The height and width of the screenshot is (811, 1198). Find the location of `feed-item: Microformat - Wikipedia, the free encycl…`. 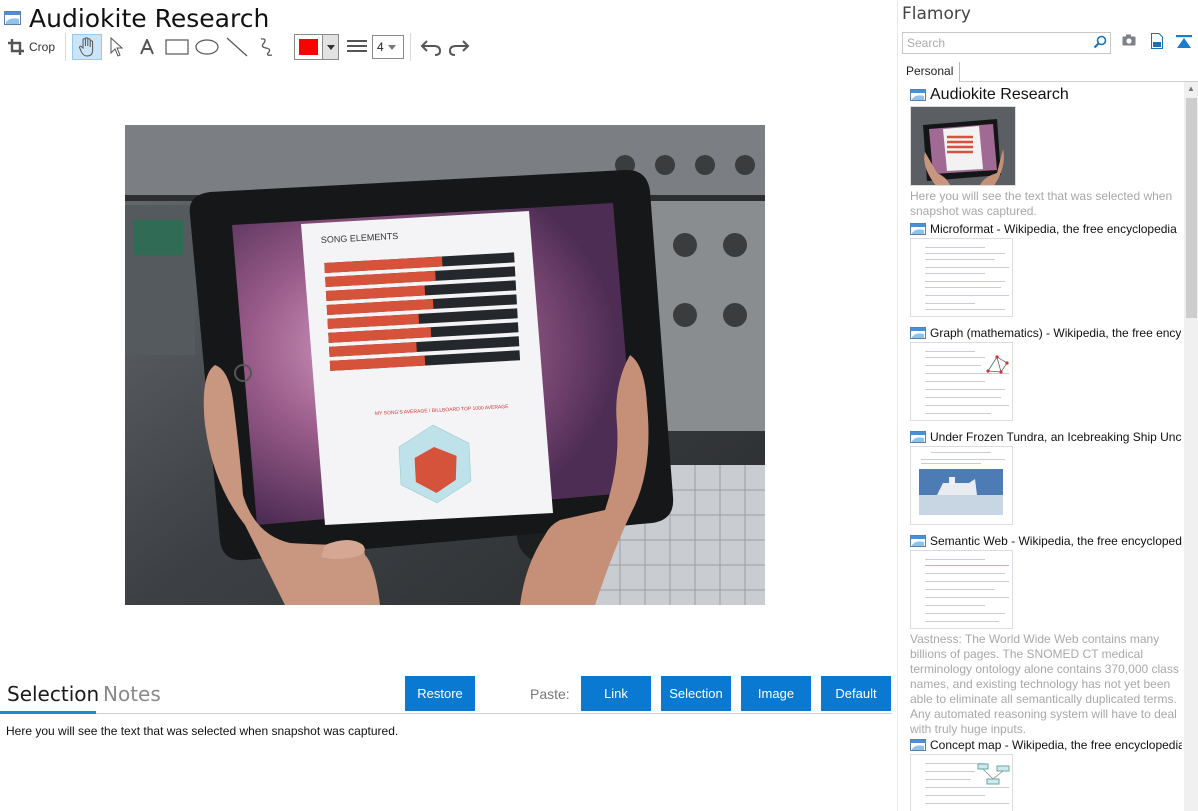

feed-item: Microformat - Wikipedia, the free encycl… is located at coordinates (1046, 269).